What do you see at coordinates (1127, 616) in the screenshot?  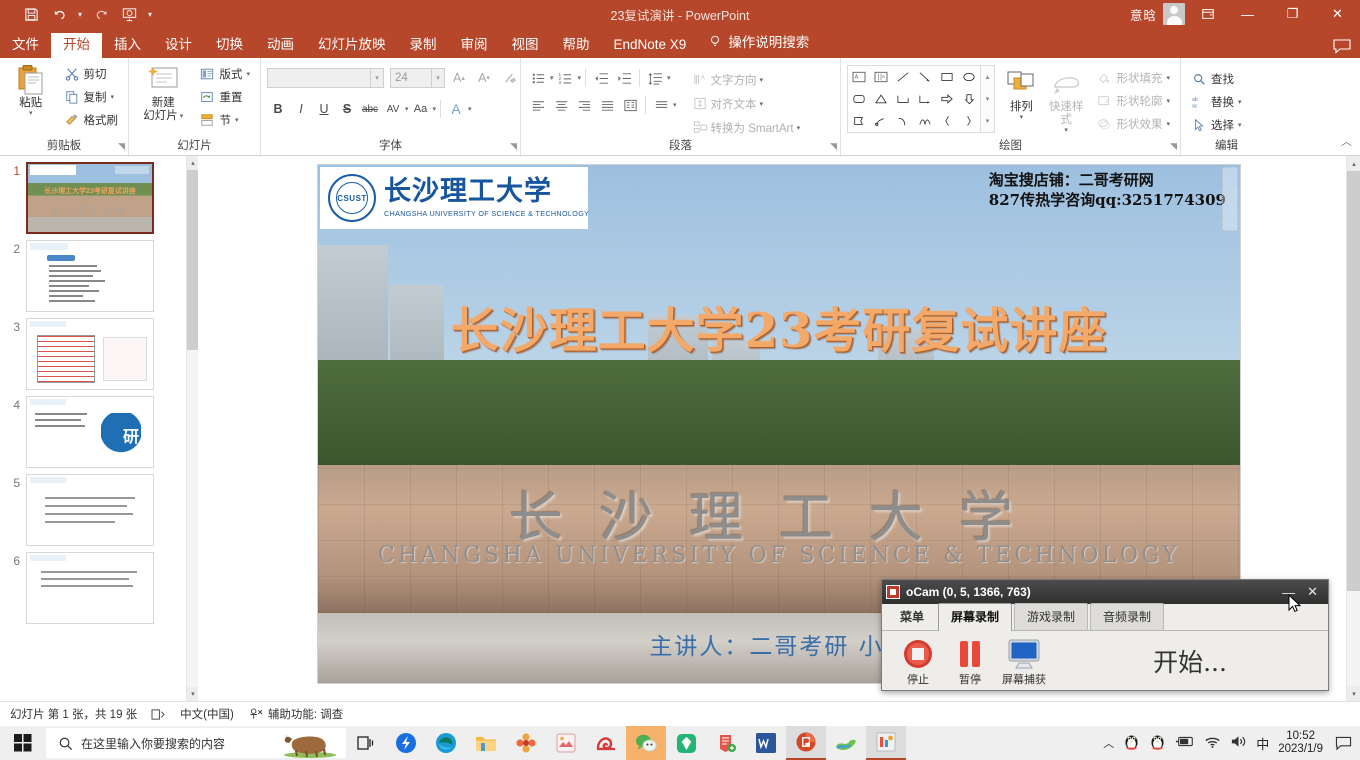 I see `ocam-tab-audio-record: 音频录制` at bounding box center [1127, 616].